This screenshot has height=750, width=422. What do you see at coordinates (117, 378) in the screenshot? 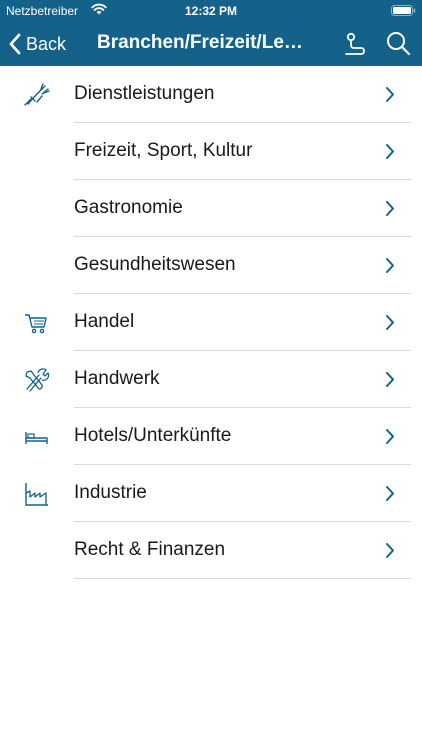
I see `category-label: Handwerk` at bounding box center [117, 378].